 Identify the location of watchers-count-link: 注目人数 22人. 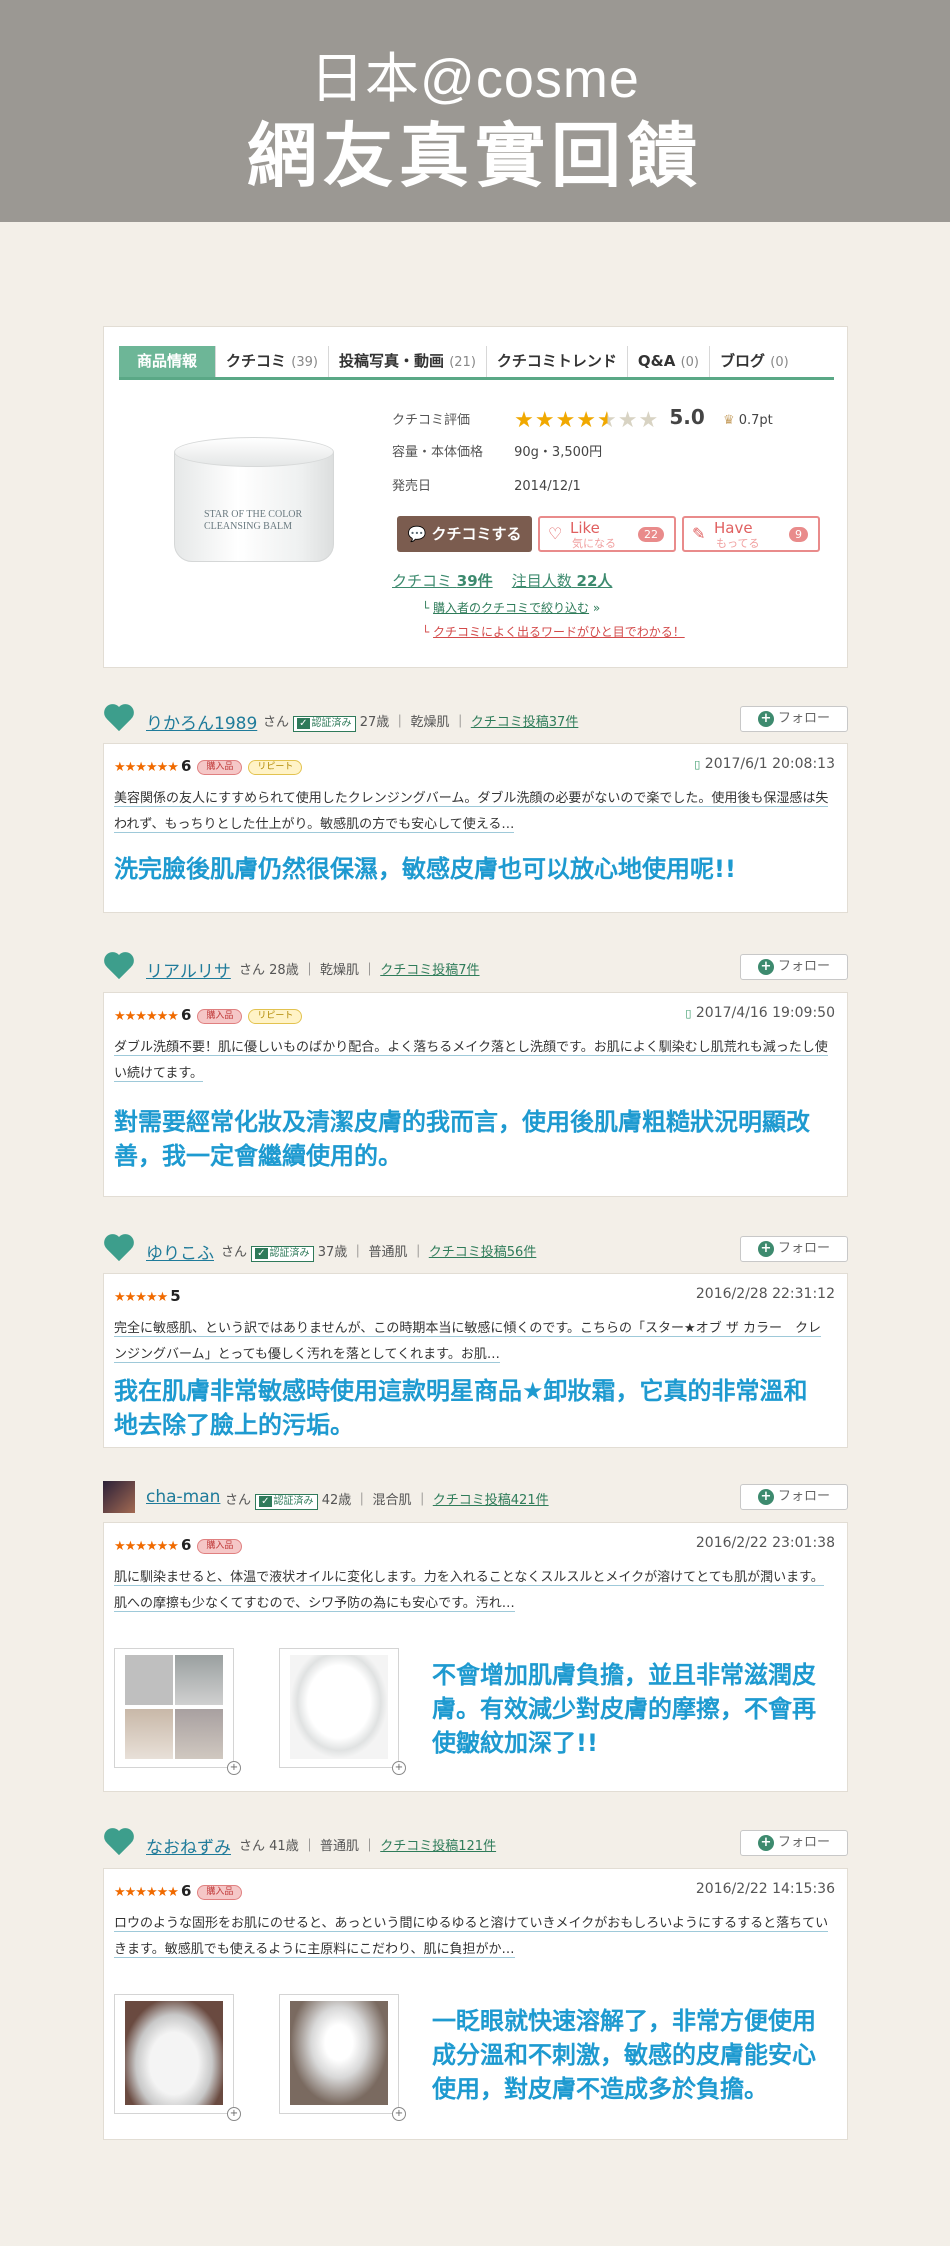
(562, 581).